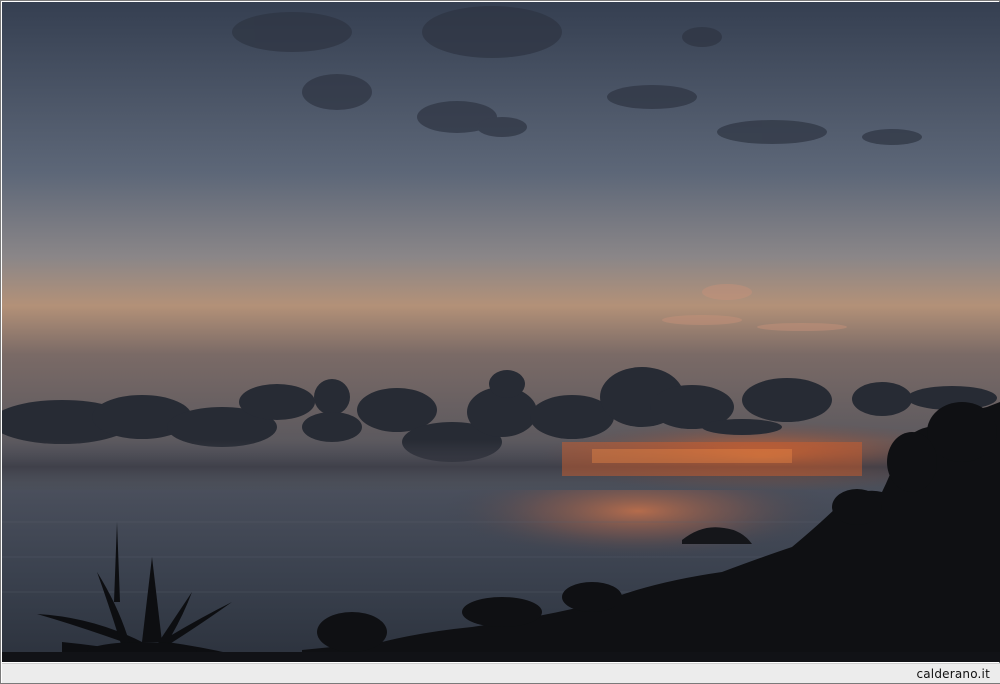 This screenshot has width=1000, height=684. I want to click on site-credit: calderano.it, so click(953, 674).